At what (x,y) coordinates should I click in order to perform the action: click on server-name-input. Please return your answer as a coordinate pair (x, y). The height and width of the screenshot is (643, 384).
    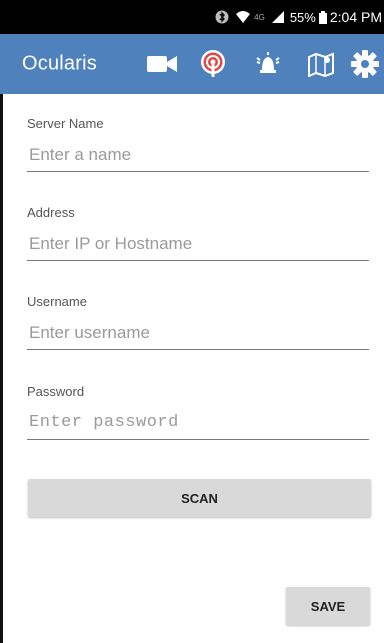
    Looking at the image, I should click on (198, 155).